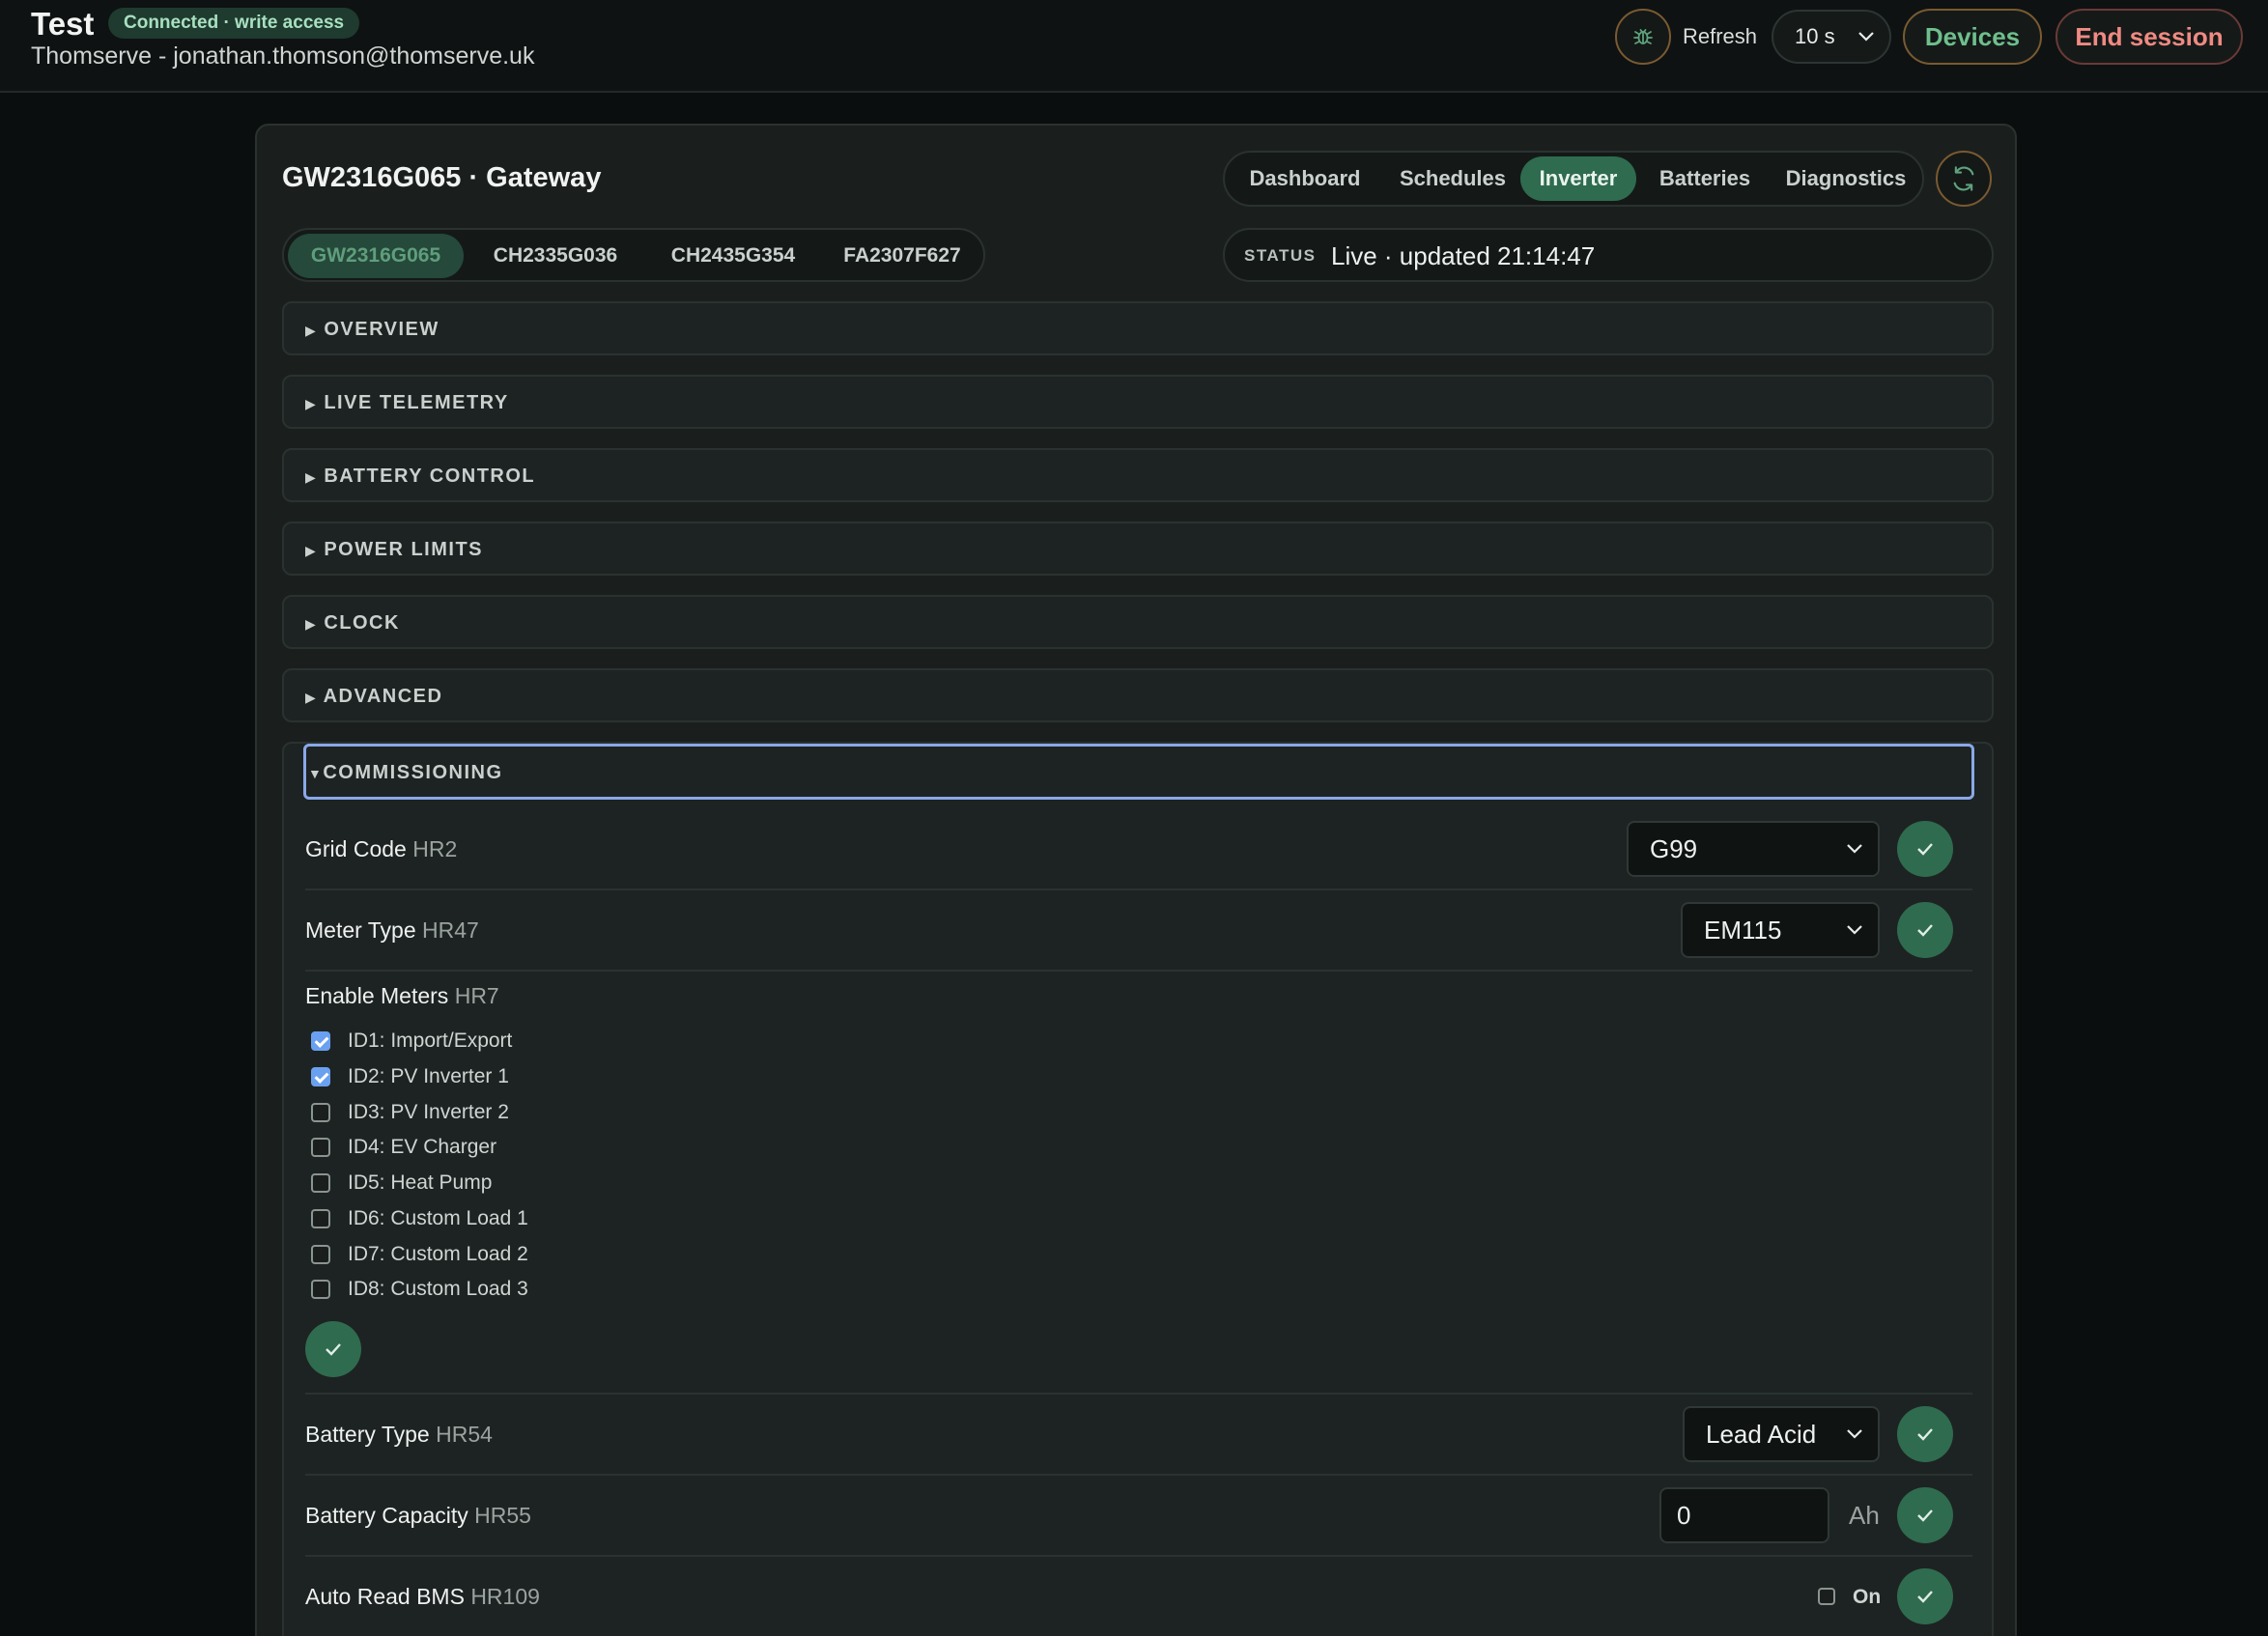 This screenshot has height=1636, width=2268. What do you see at coordinates (1138, 848) in the screenshot?
I see `grid-code-row: Grid Code HR2 G99` at bounding box center [1138, 848].